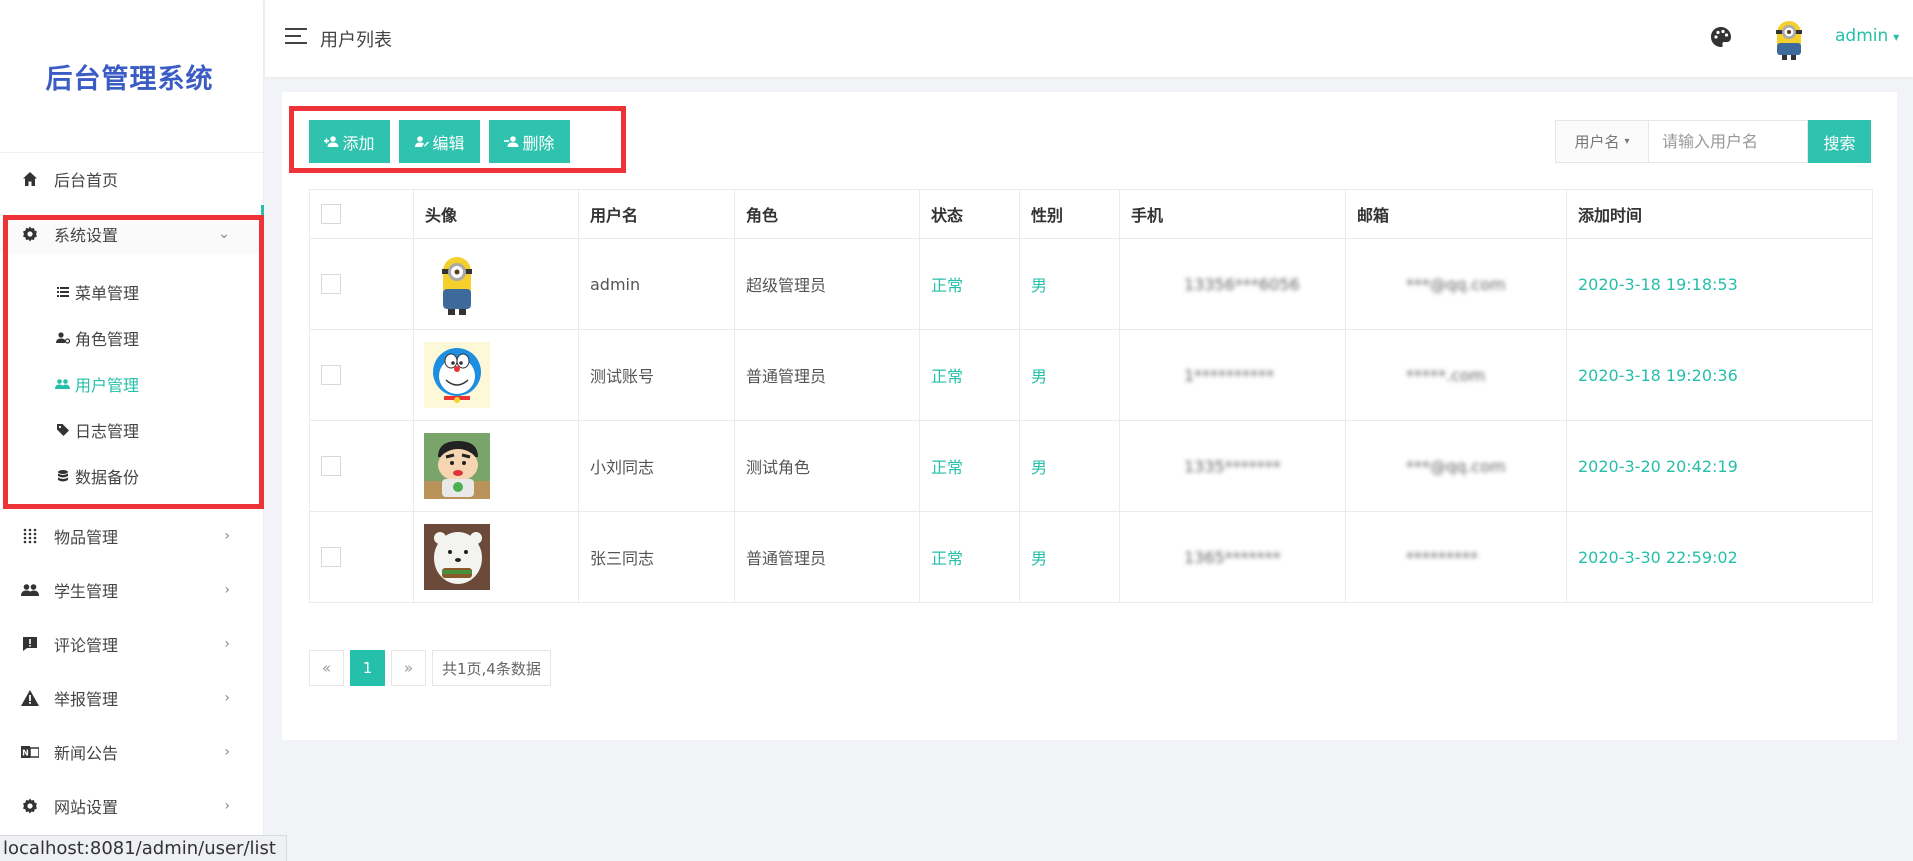 The width and height of the screenshot is (1913, 861). What do you see at coordinates (1719, 557) in the screenshot?
I see `time-cell: 2020-3-30 22:59:02` at bounding box center [1719, 557].